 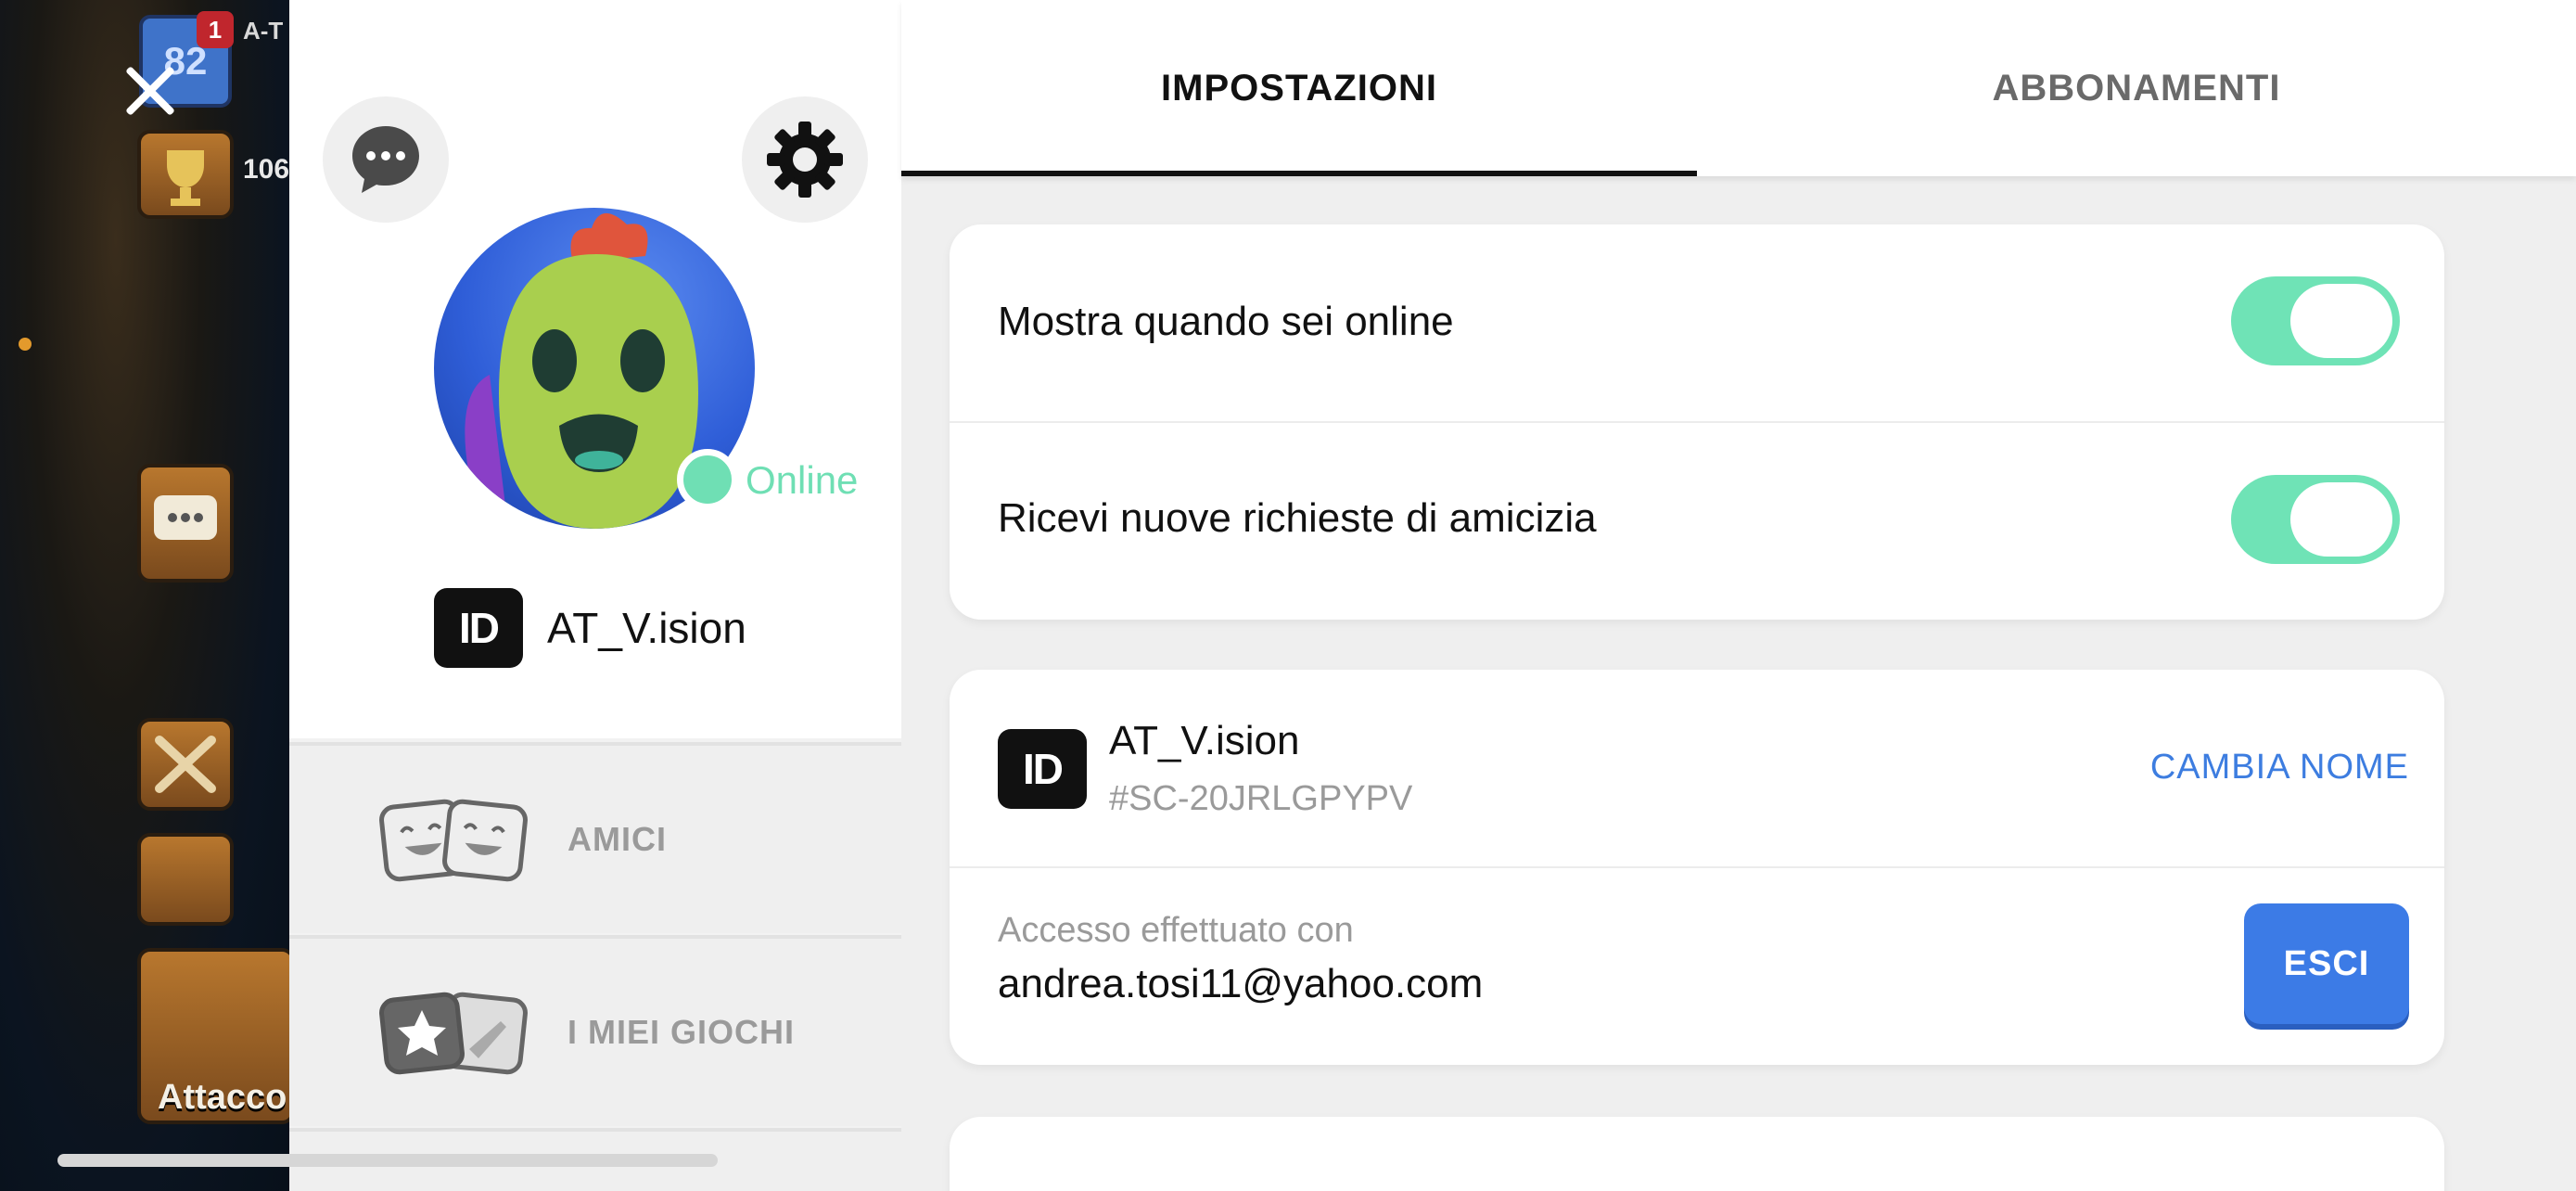 I want to click on logout-button: ESCI, so click(x=2326, y=963).